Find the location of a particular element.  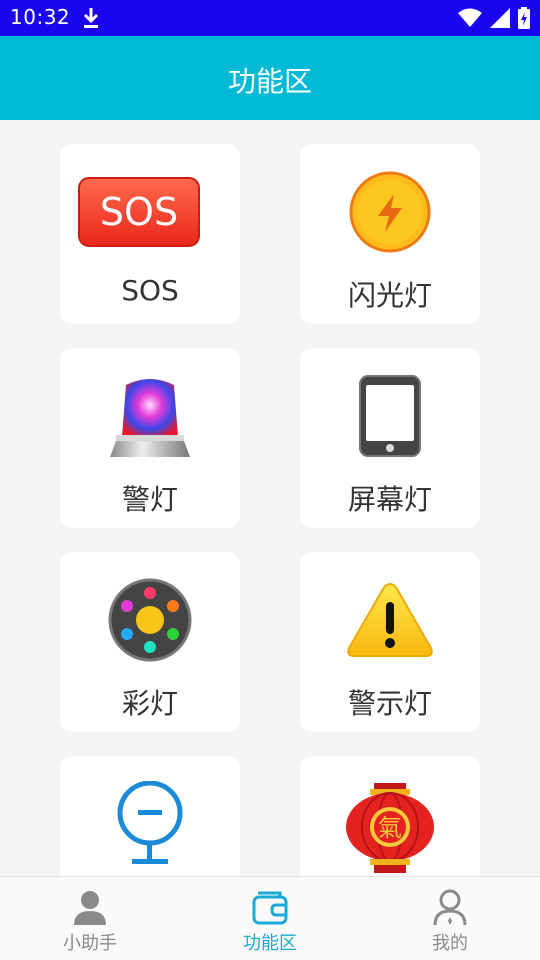

profile-icon is located at coordinates (450, 907).